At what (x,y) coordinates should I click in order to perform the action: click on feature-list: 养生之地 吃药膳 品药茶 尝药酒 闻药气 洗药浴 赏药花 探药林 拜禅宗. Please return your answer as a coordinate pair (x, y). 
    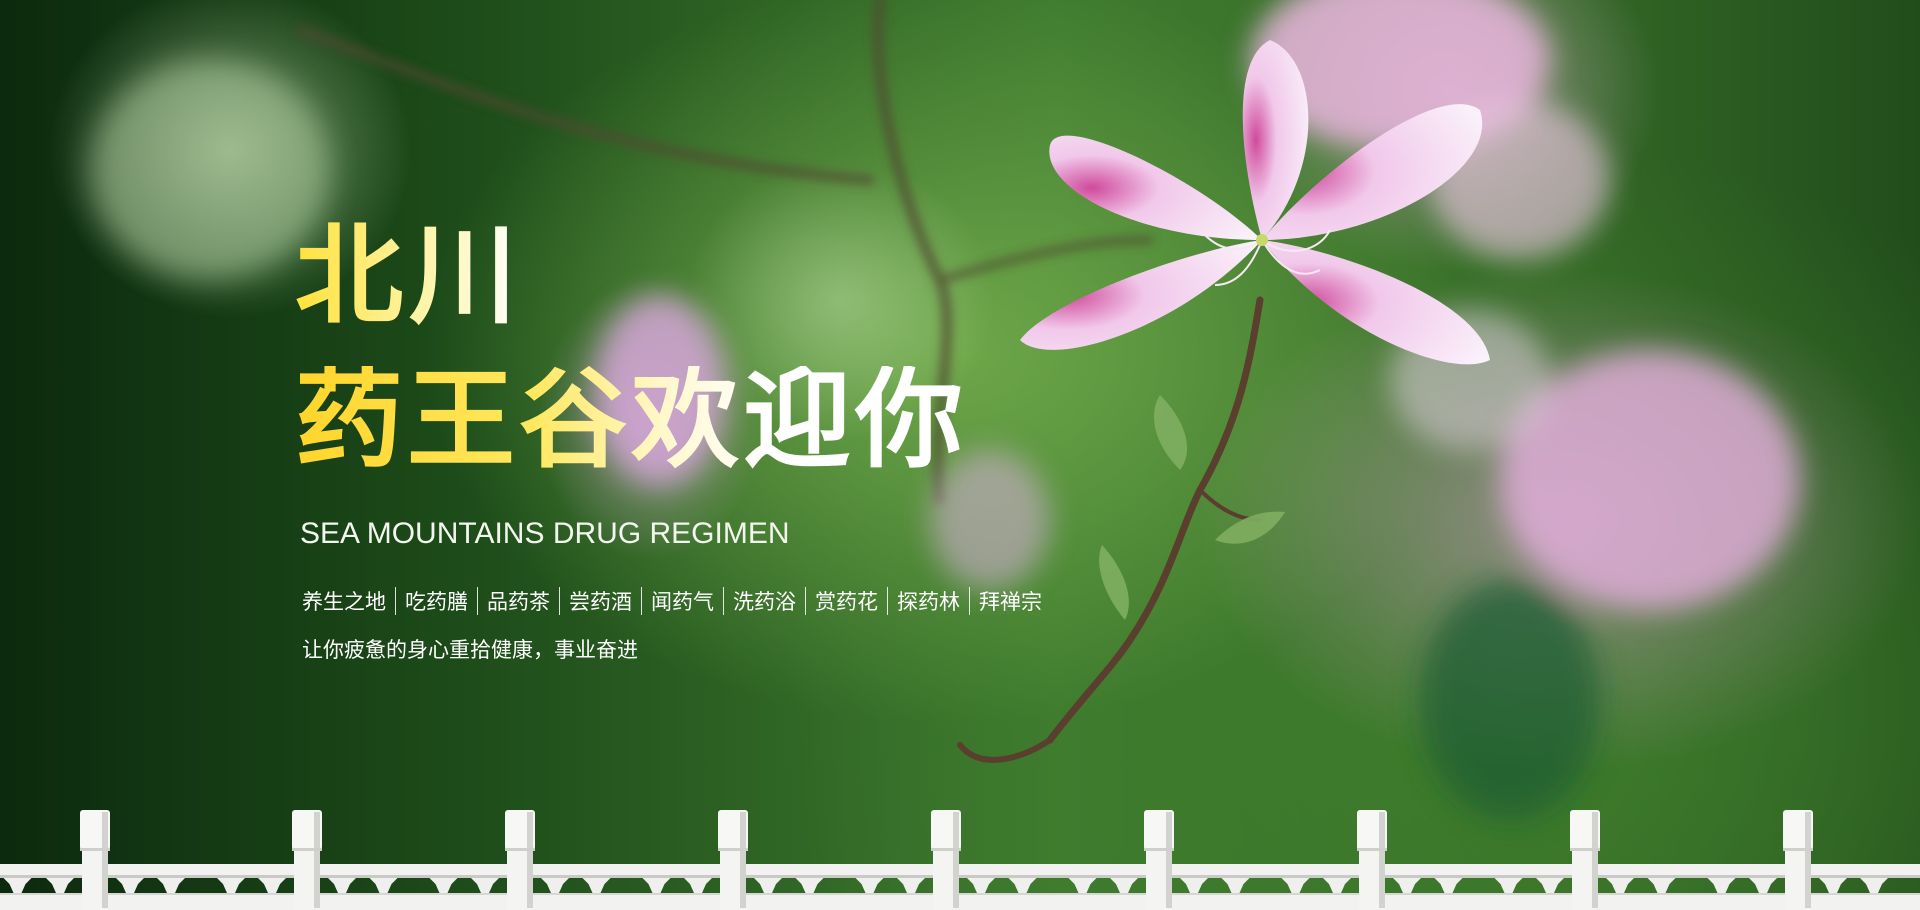
    Looking at the image, I should click on (672, 601).